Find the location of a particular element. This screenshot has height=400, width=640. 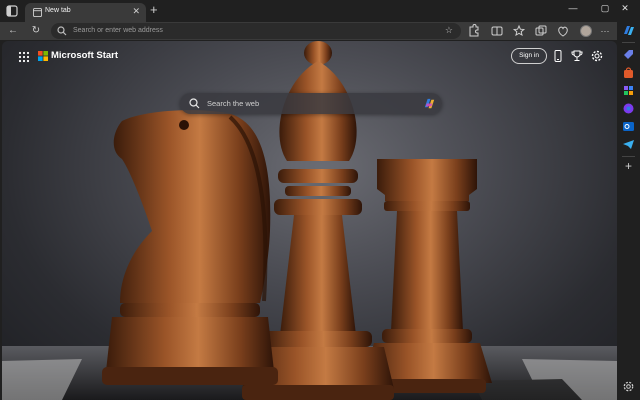

new-tab-button: + is located at coordinates (154, 10).